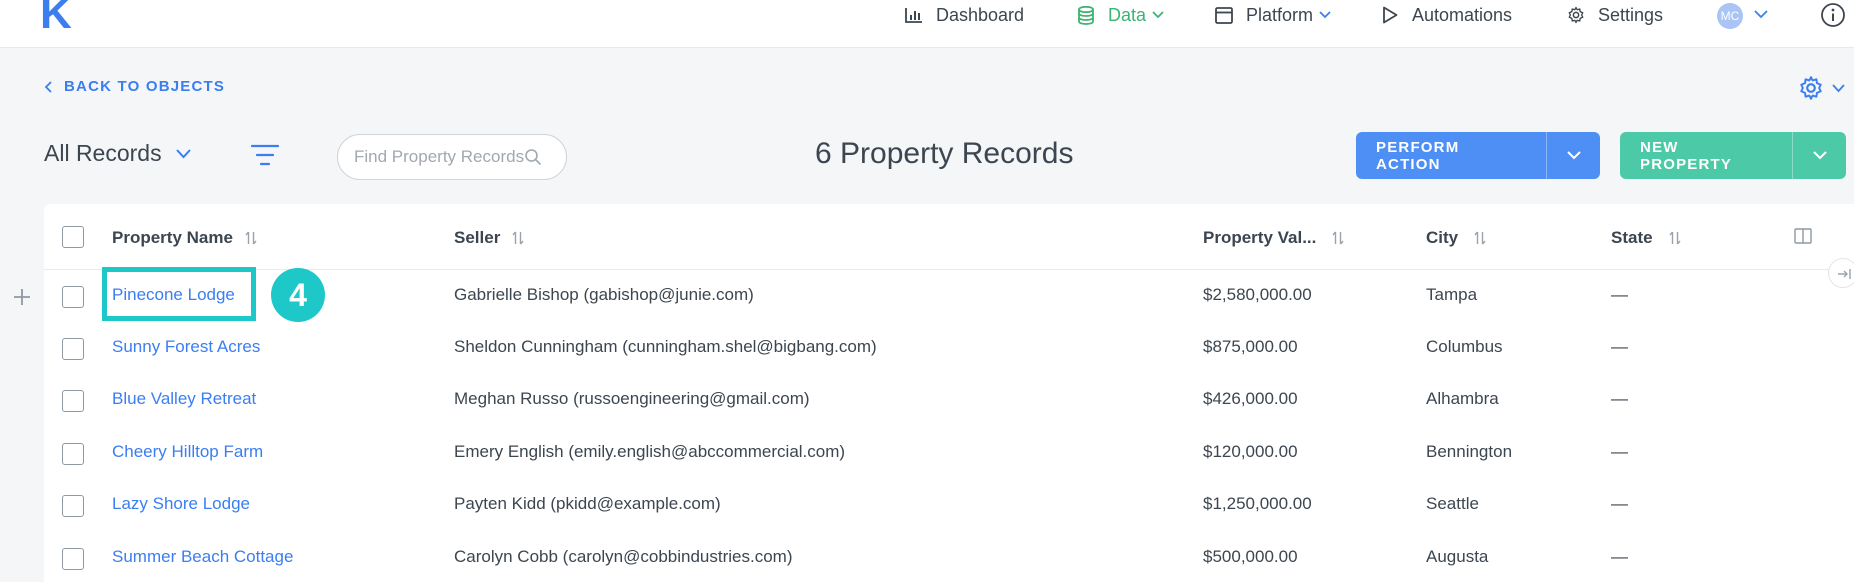 Image resolution: width=1854 pixels, height=582 pixels. I want to click on property-value-cell: $1,250,000.00, so click(1257, 503).